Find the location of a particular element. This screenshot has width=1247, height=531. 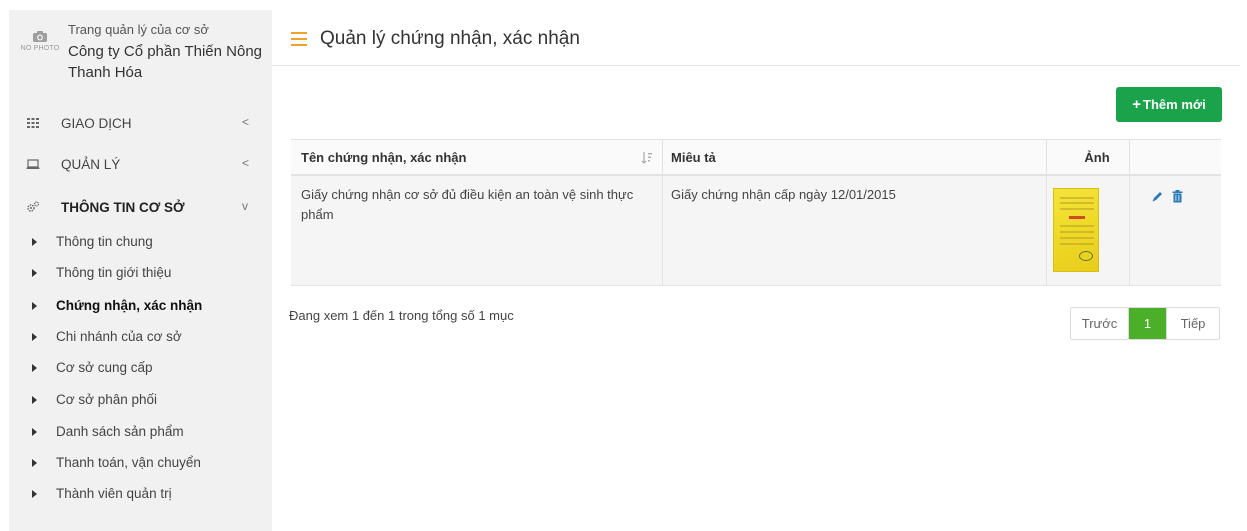

pagination-prev-button: Trước is located at coordinates (1100, 323).